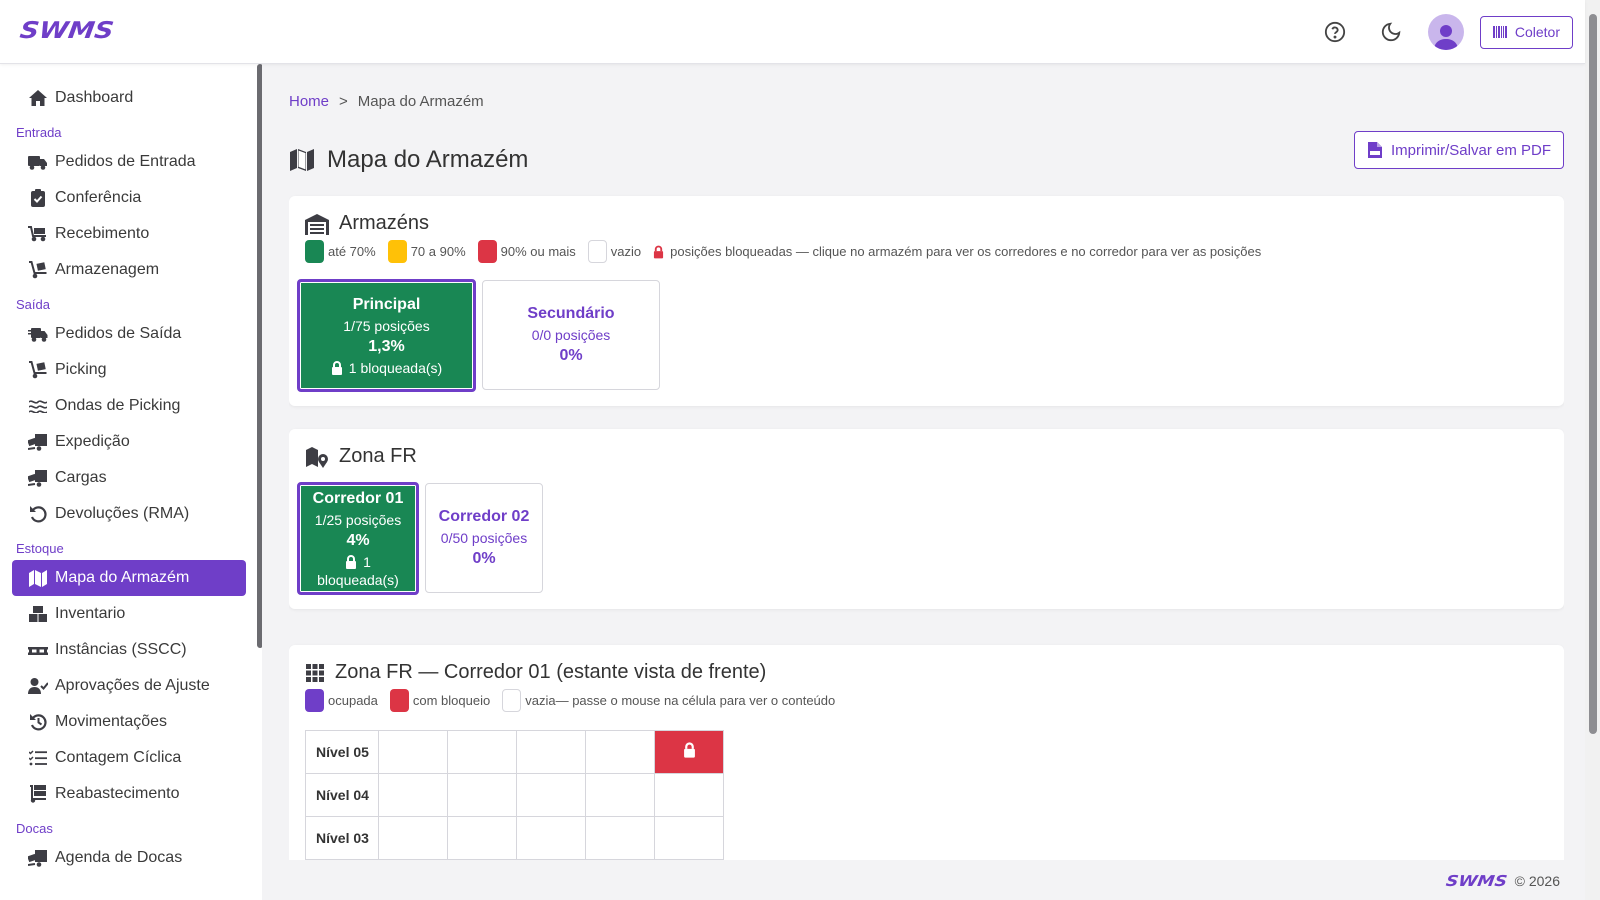 The width and height of the screenshot is (1600, 900). I want to click on sidebar-item-aprovacoes-de-ajuste: Aprovações de Ajuste, so click(129, 686).